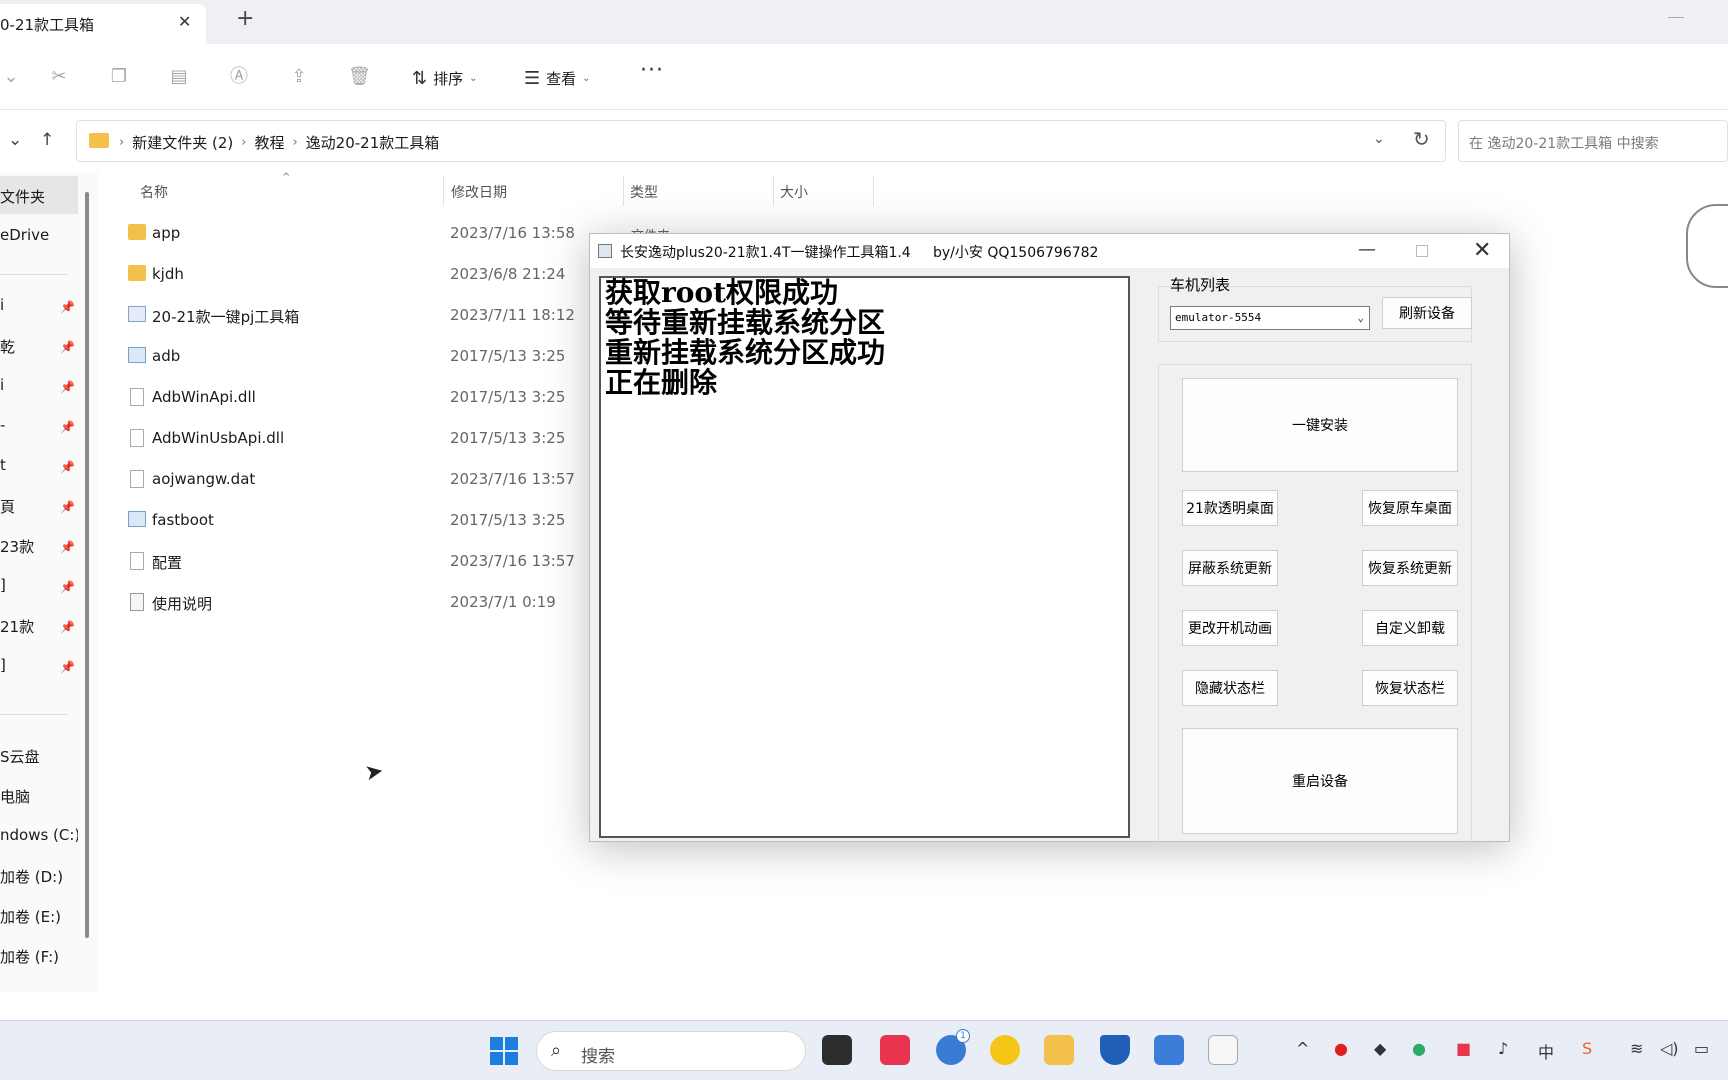 The image size is (1728, 1080). What do you see at coordinates (168, 274) in the screenshot?
I see `file-name: kjdh` at bounding box center [168, 274].